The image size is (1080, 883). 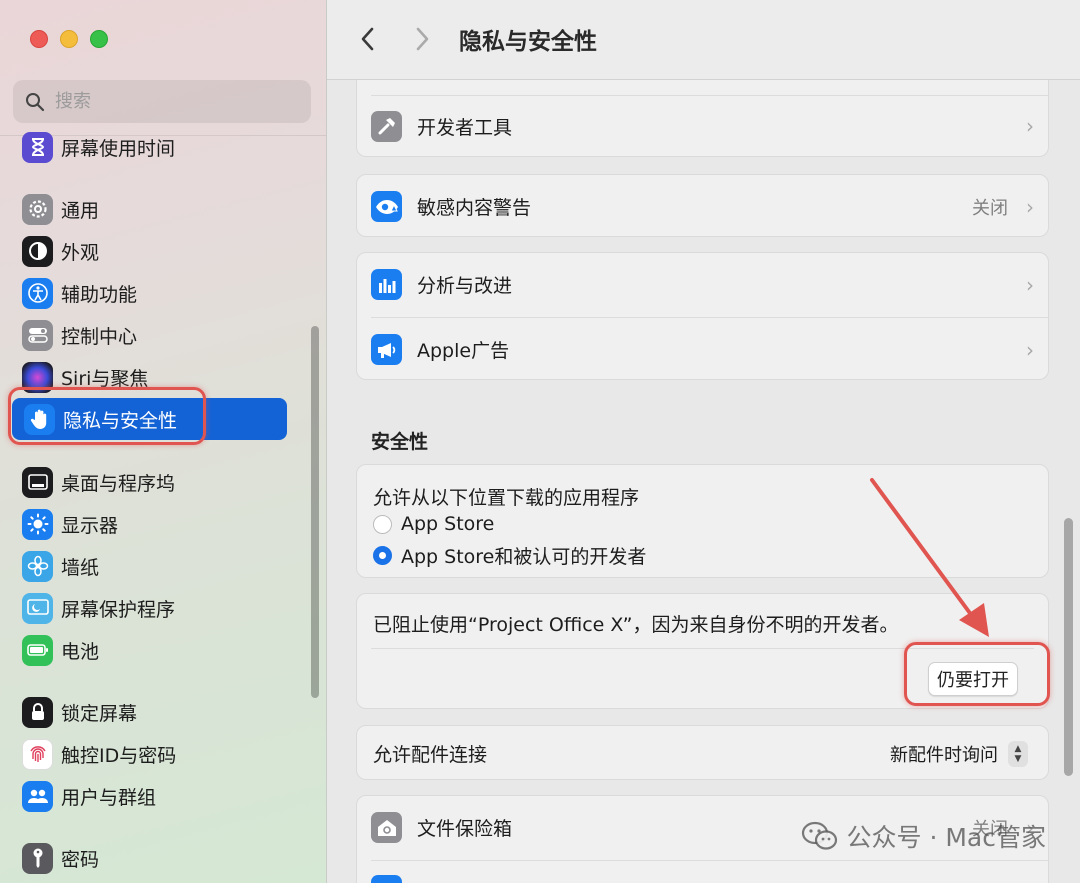 What do you see at coordinates (636, 625) in the screenshot?
I see `blocked-app-message: 已阻止使用“Project Office X”，因为来自身份不明的开发者。` at bounding box center [636, 625].